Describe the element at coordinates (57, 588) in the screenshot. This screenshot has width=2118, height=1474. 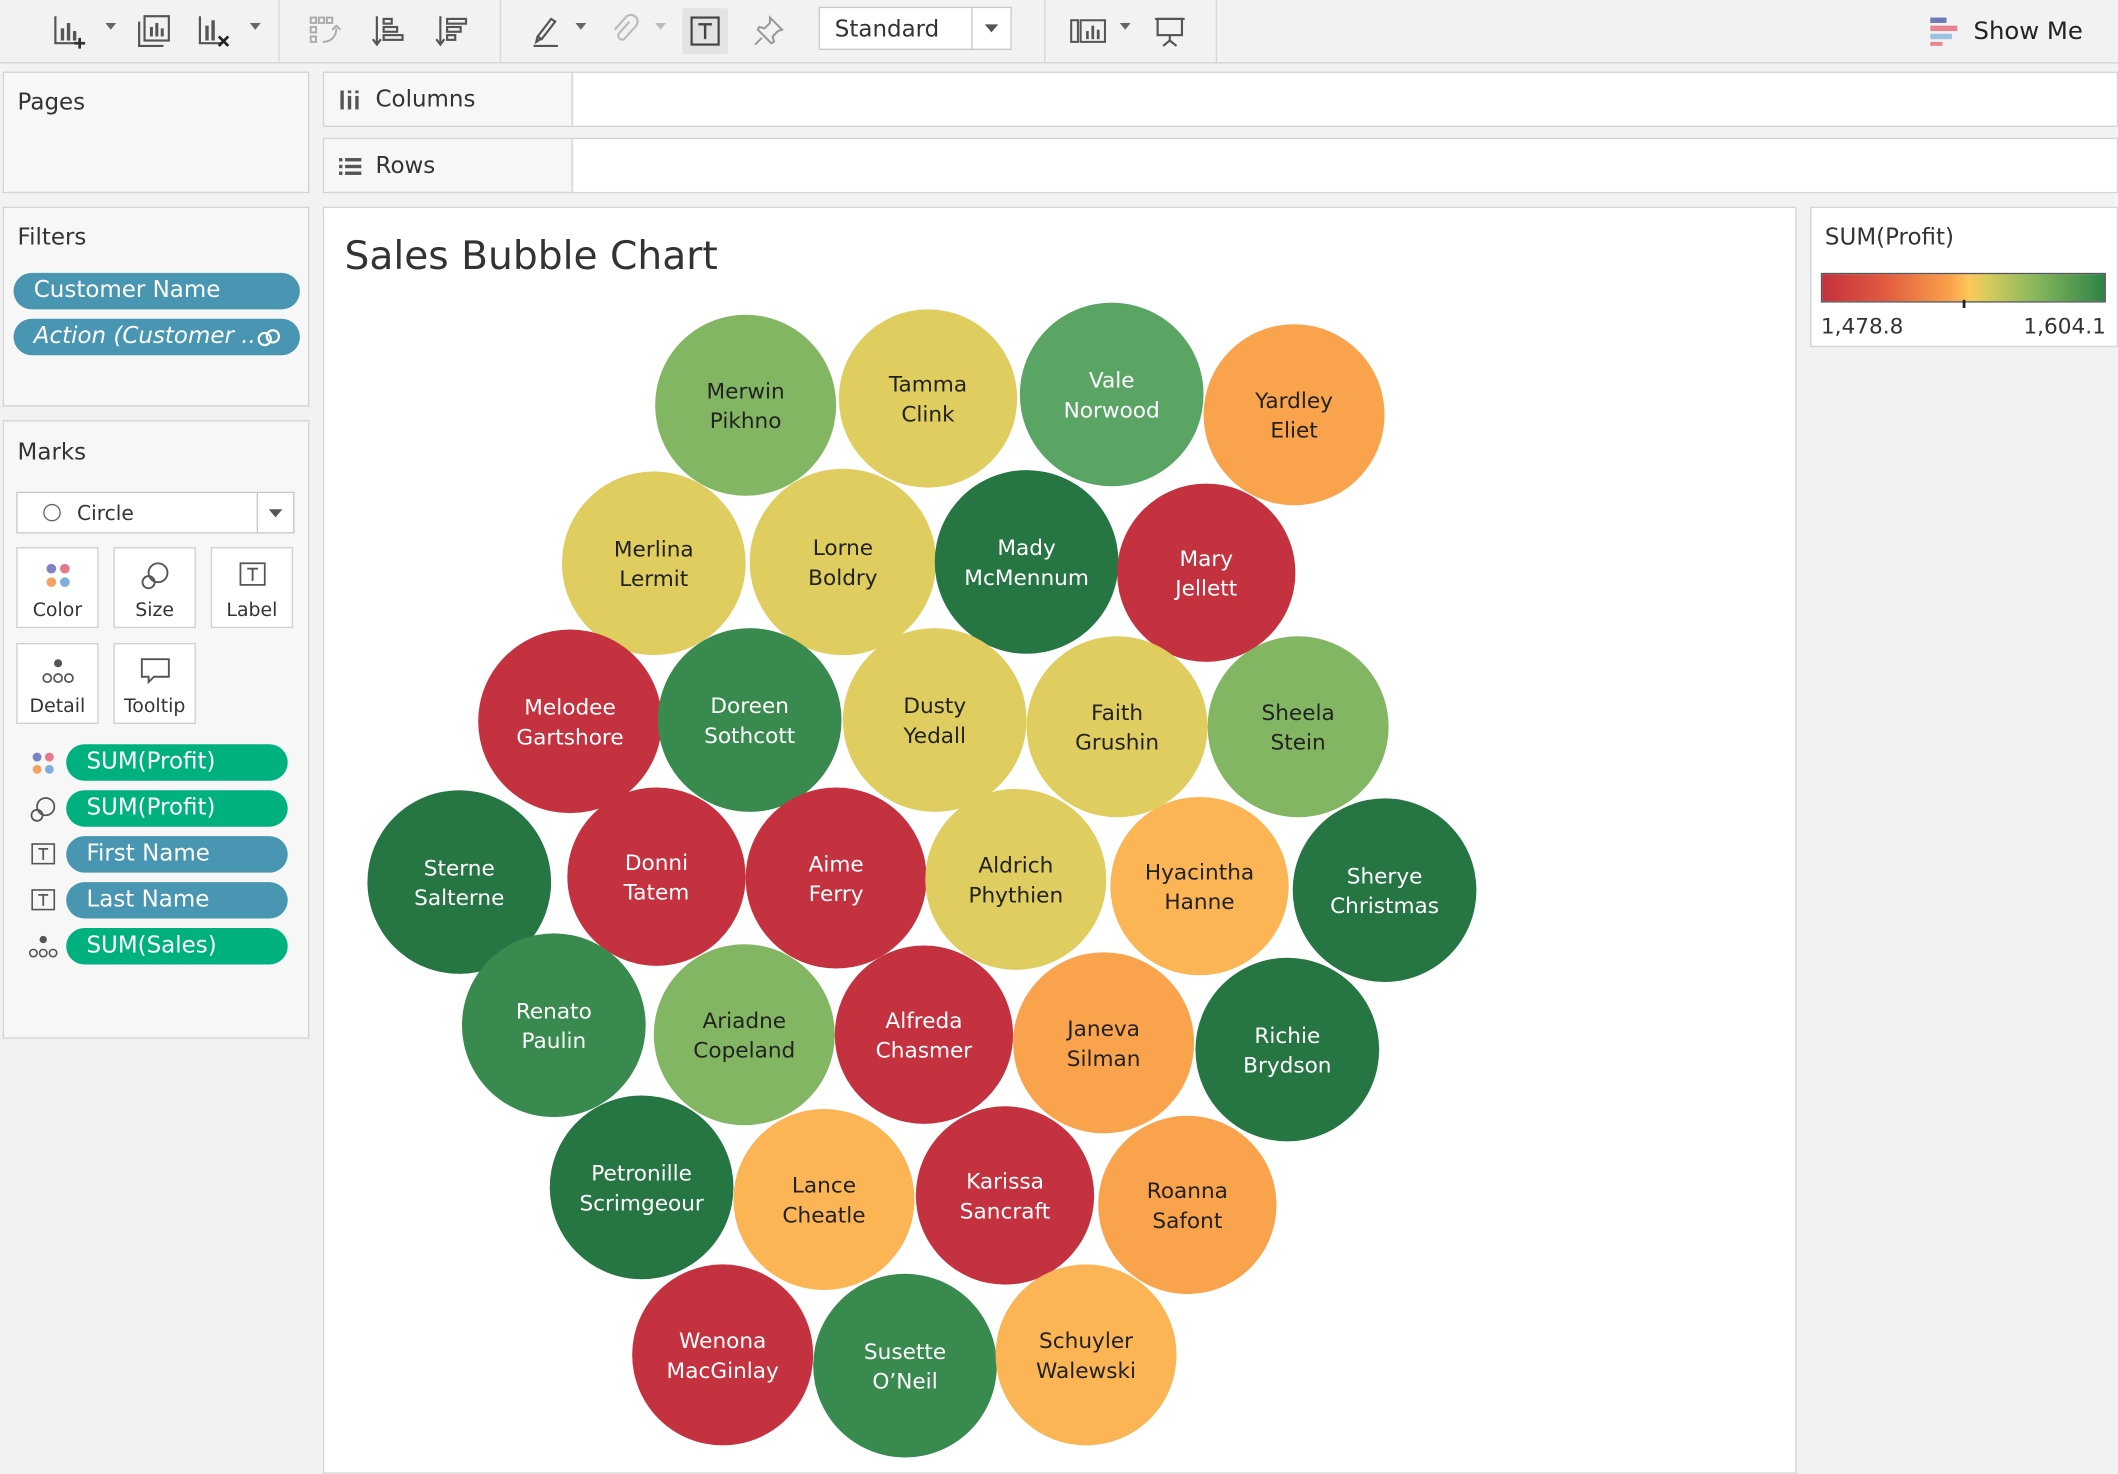
I see `color-card: Color` at that location.